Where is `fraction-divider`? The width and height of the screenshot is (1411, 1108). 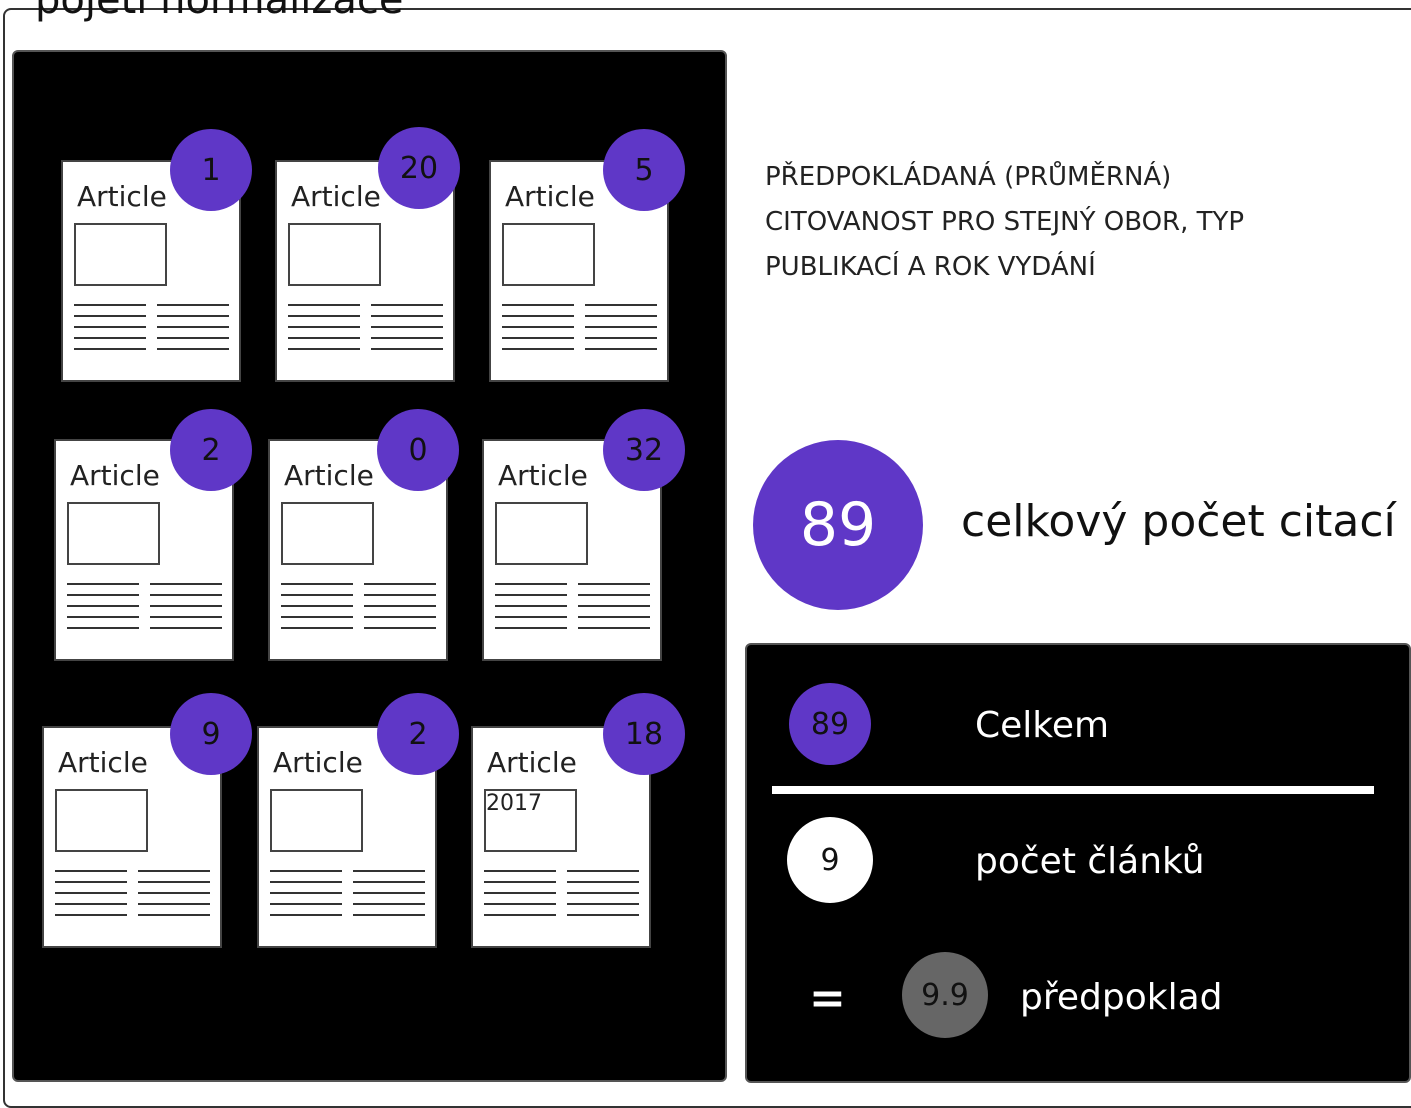
fraction-divider is located at coordinates (1073, 790).